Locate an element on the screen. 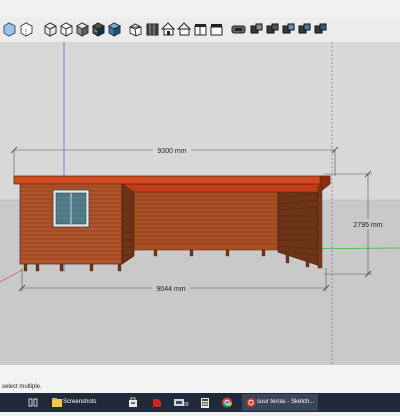 The height and width of the screenshot is (416, 400). shaded-icon is located at coordinates (82, 29).